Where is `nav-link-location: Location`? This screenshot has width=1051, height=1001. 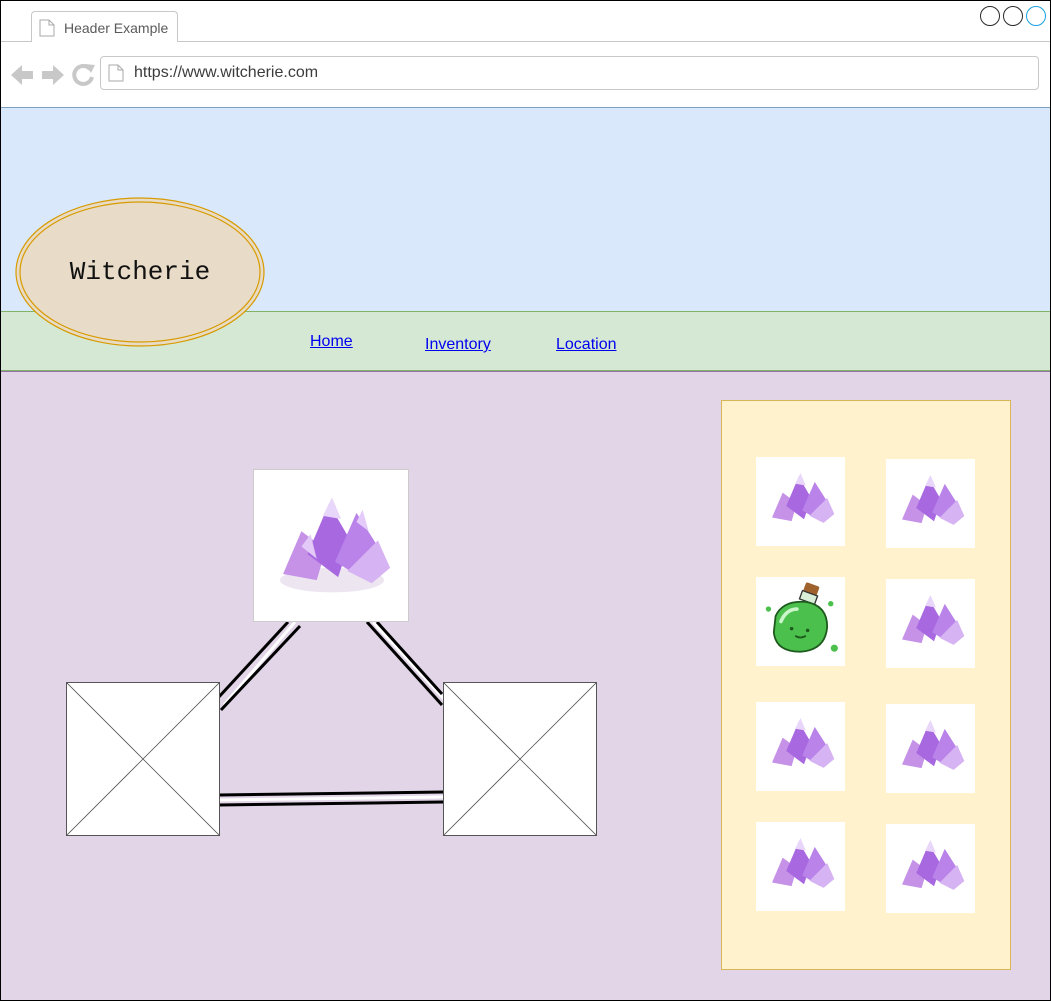 nav-link-location: Location is located at coordinates (586, 345).